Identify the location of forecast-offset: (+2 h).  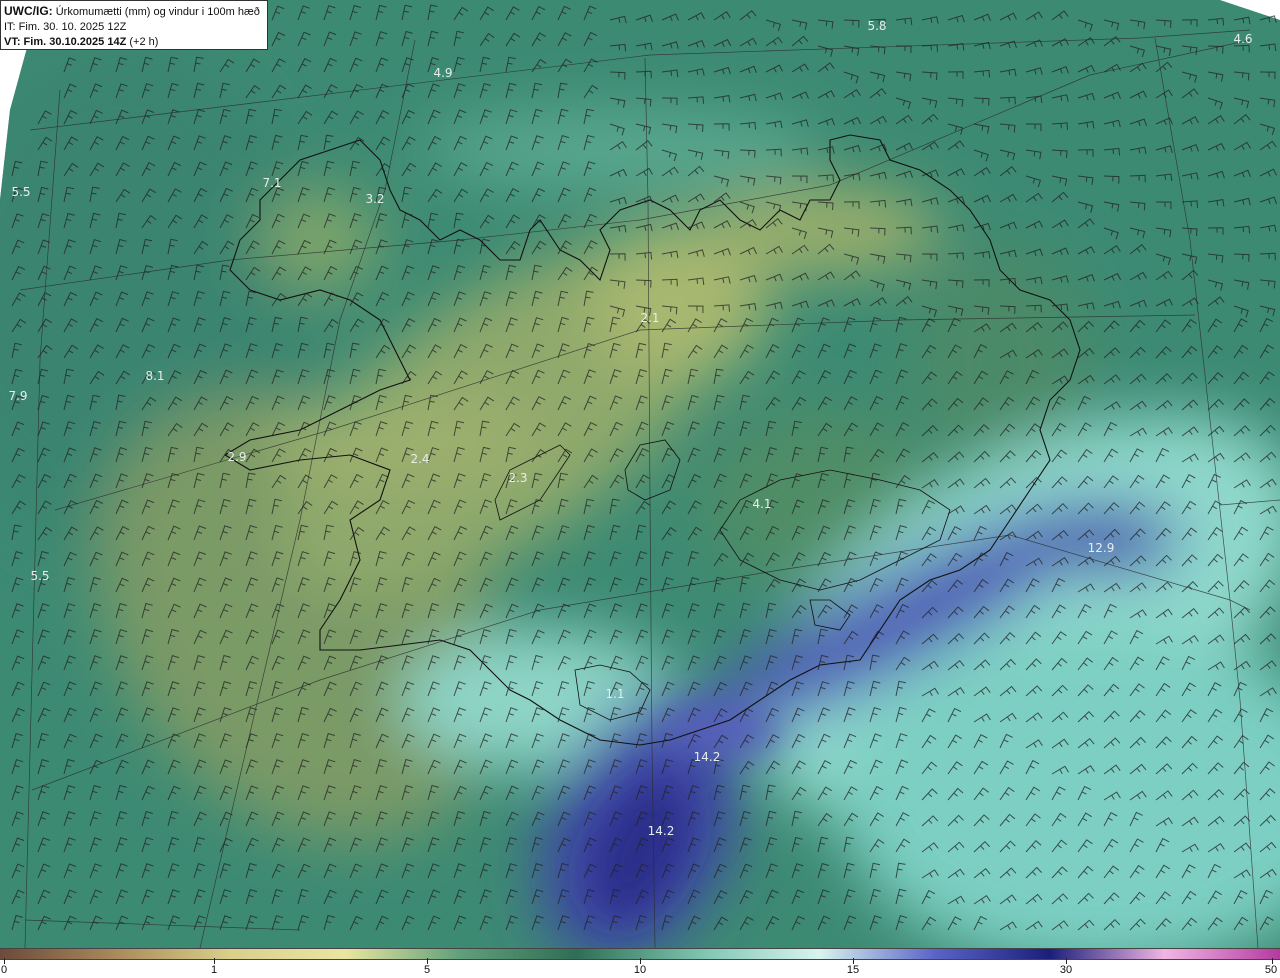
(142, 42).